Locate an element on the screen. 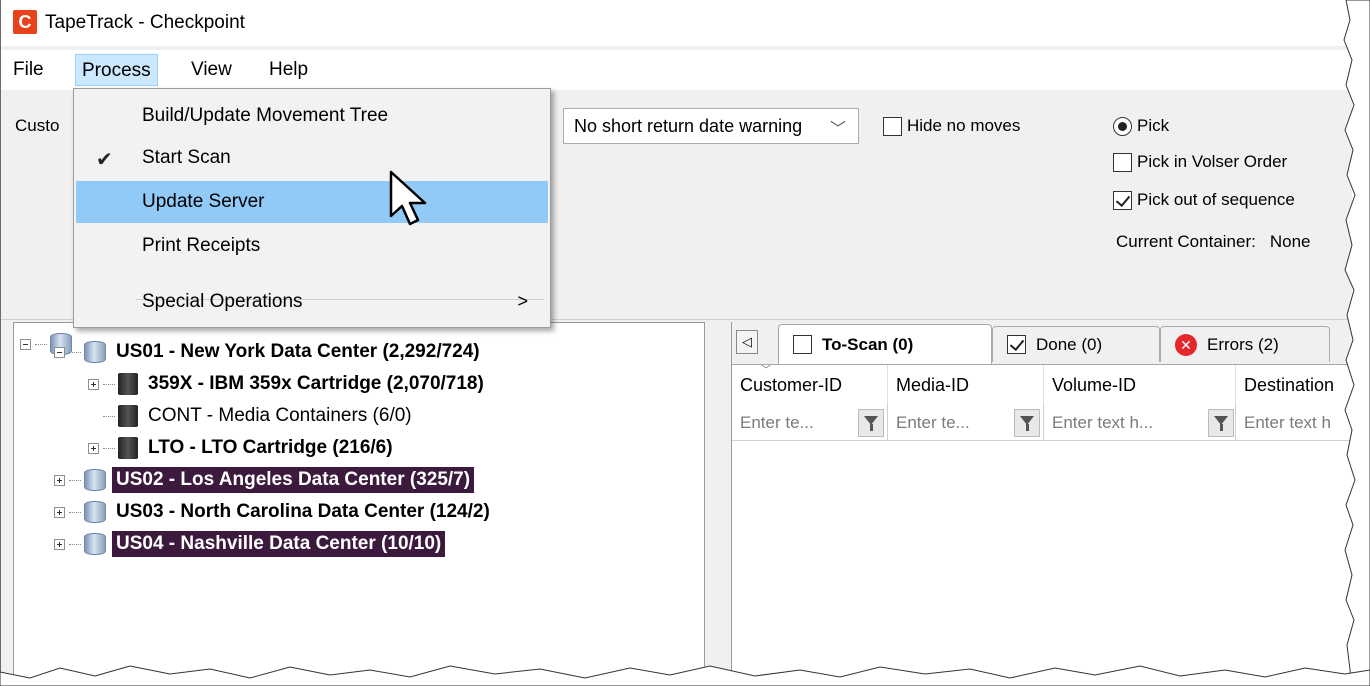  app-logo-icon: C is located at coordinates (25, 22).